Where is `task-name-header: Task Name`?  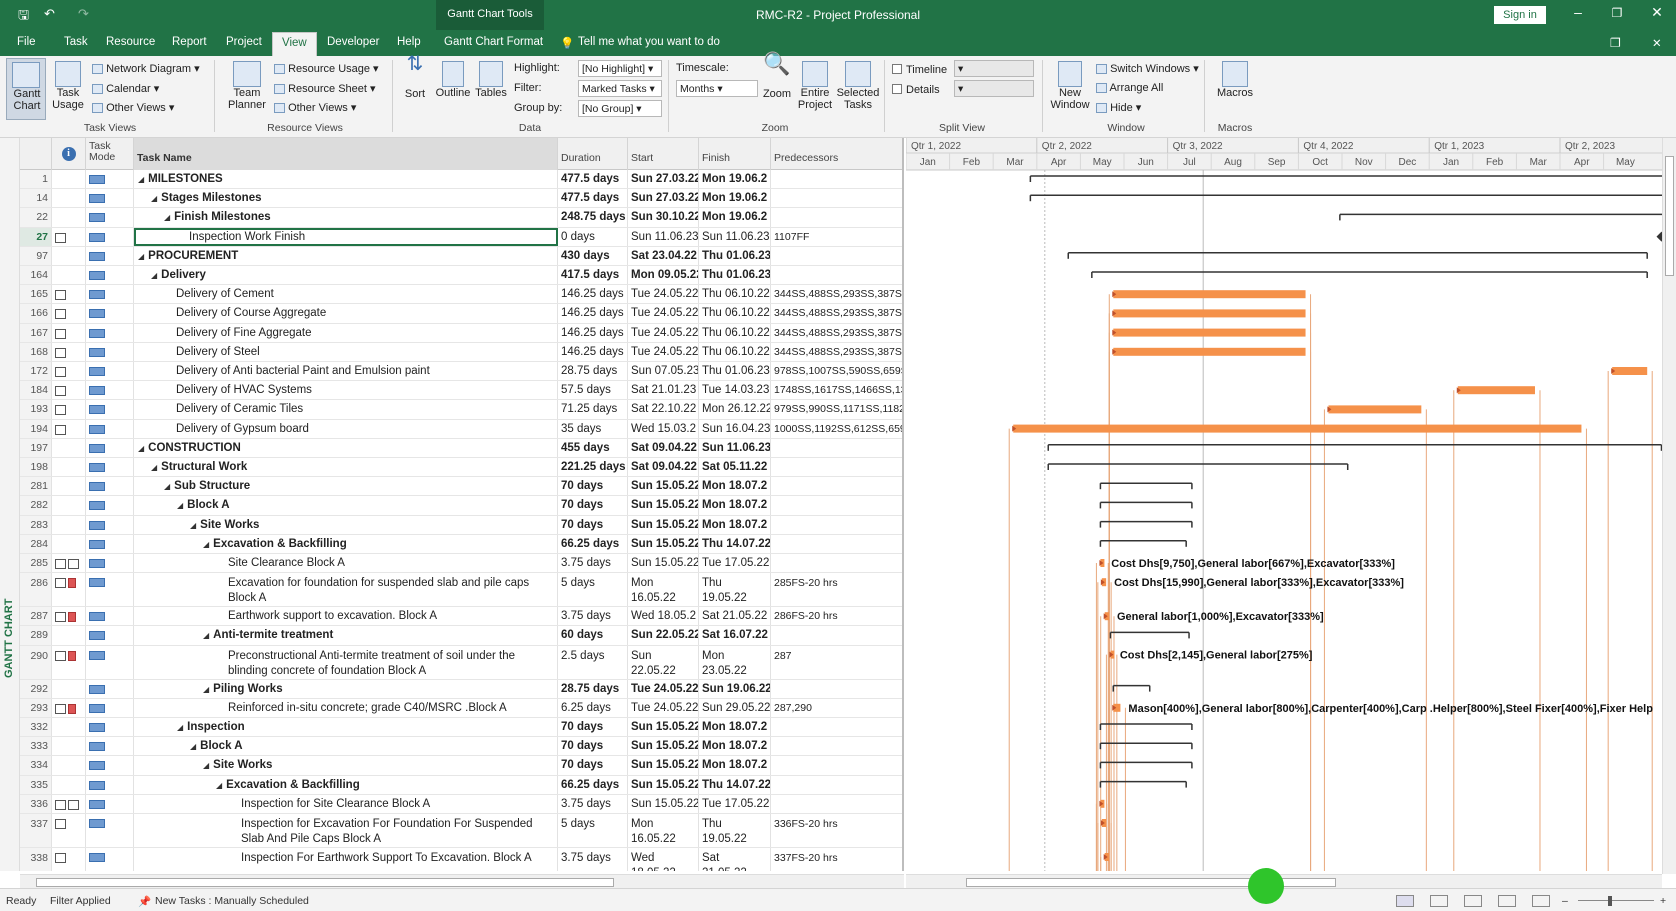 task-name-header: Task Name is located at coordinates (346, 154).